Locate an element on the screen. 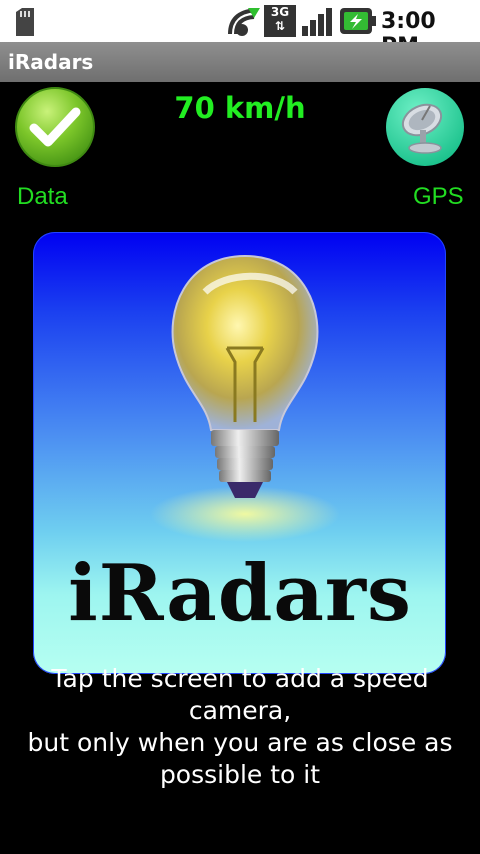 The image size is (480, 854). current-speed: 70 km/h is located at coordinates (240, 108).